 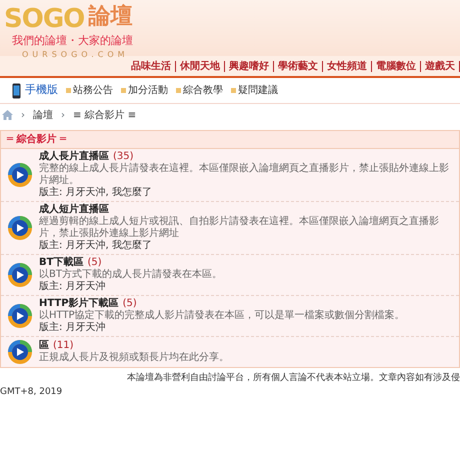 I want to click on domain-text: OURSOGO.COM, so click(x=76, y=55).